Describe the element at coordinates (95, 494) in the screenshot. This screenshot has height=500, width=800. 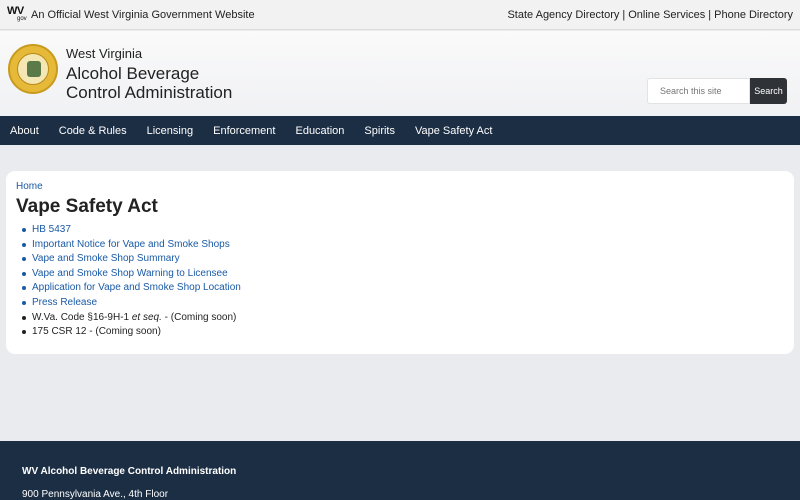
I see `footer-address: 900 Pennsylvania Ave., 4th Floor` at that location.